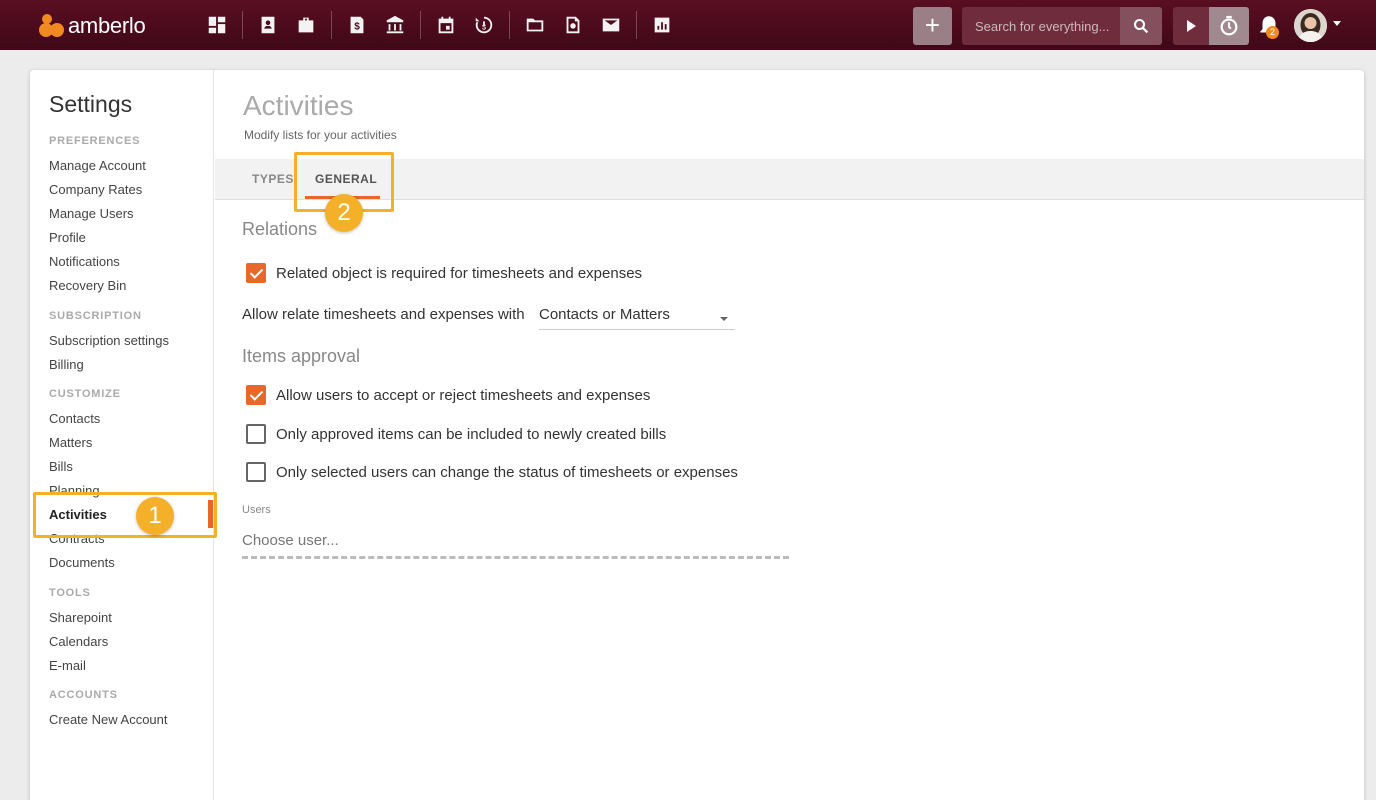 The image size is (1376, 800). I want to click on search-icon, so click(1141, 26).